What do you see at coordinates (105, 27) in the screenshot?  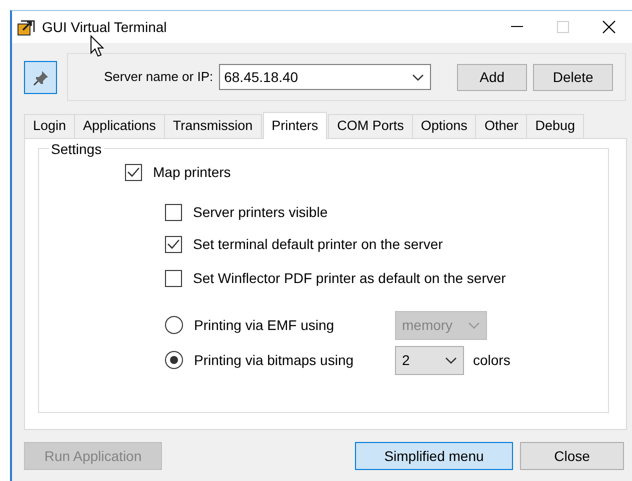 I see `window-title: GUI Virtual Terminal` at bounding box center [105, 27].